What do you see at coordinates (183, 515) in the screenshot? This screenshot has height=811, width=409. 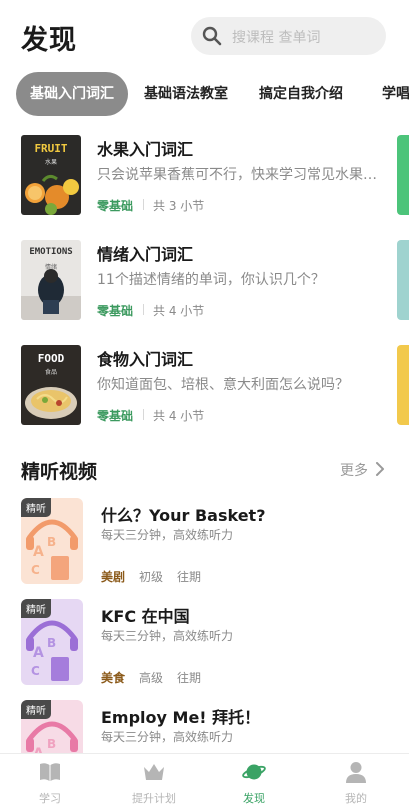 I see `video-title: 什么？Your Basket?` at bounding box center [183, 515].